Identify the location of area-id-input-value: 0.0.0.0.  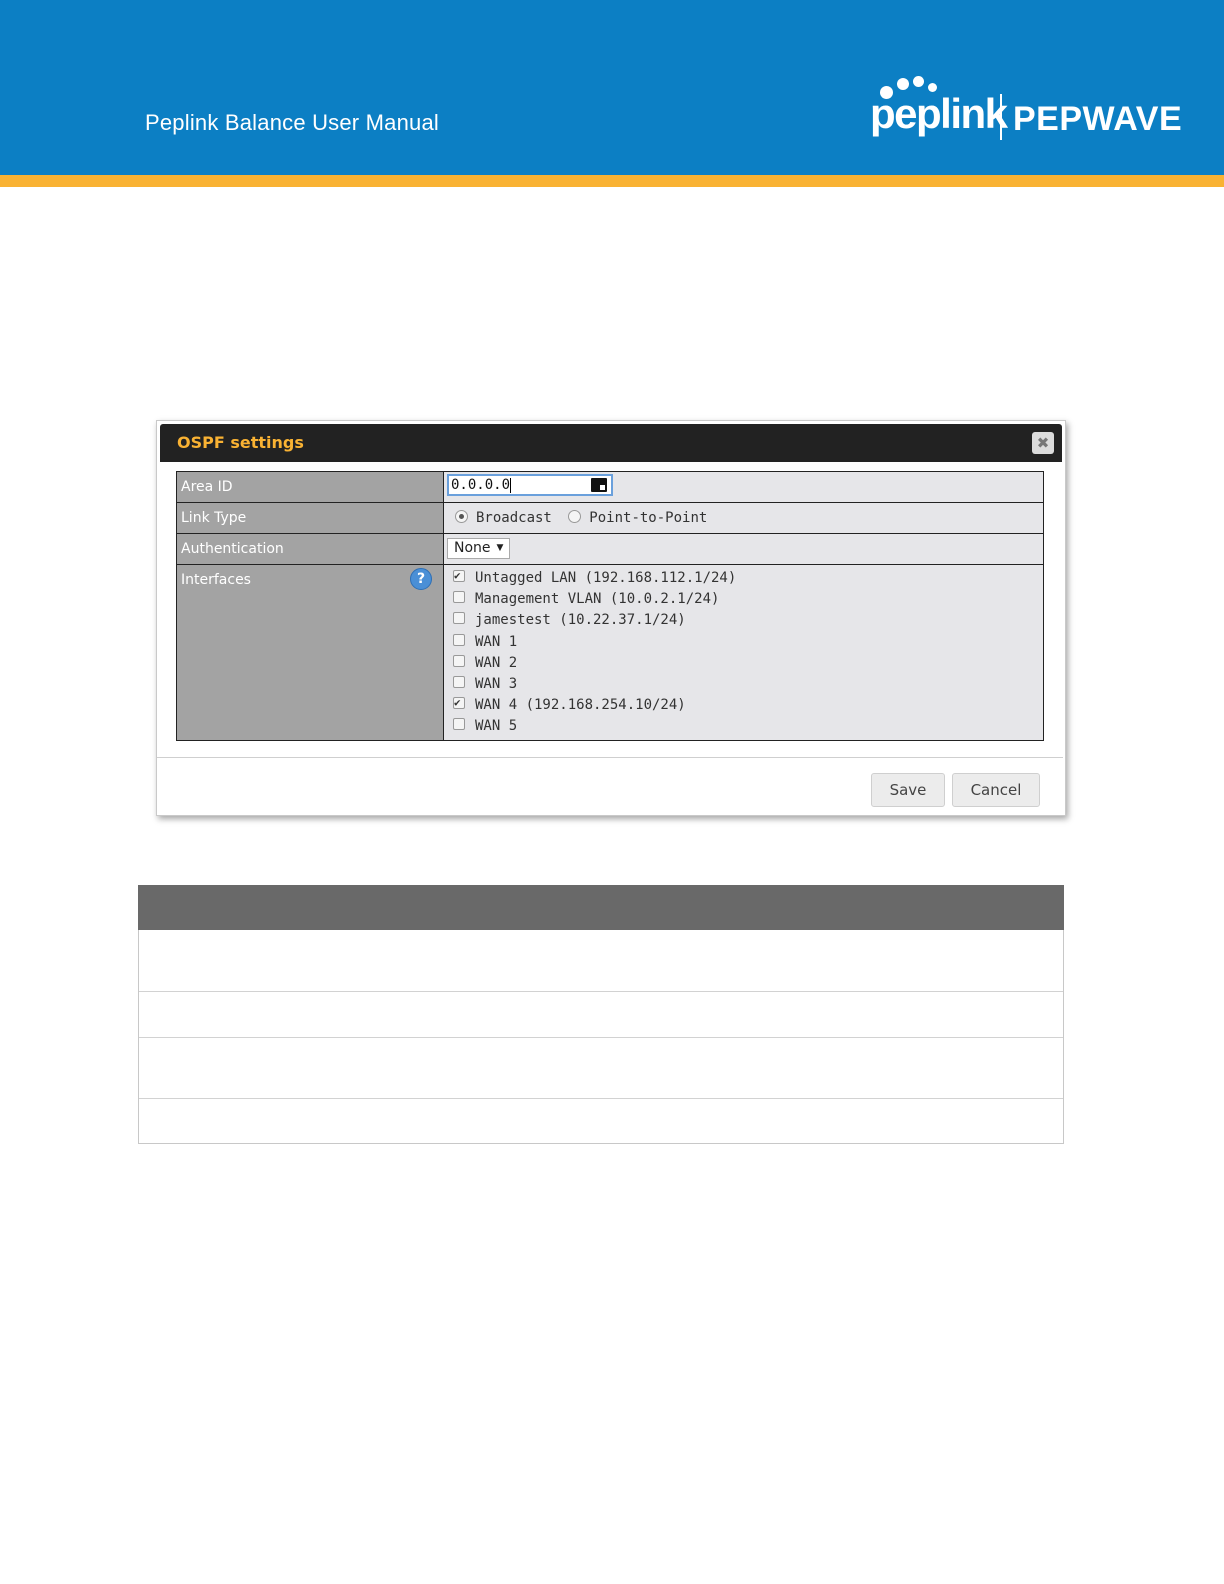
(481, 485).